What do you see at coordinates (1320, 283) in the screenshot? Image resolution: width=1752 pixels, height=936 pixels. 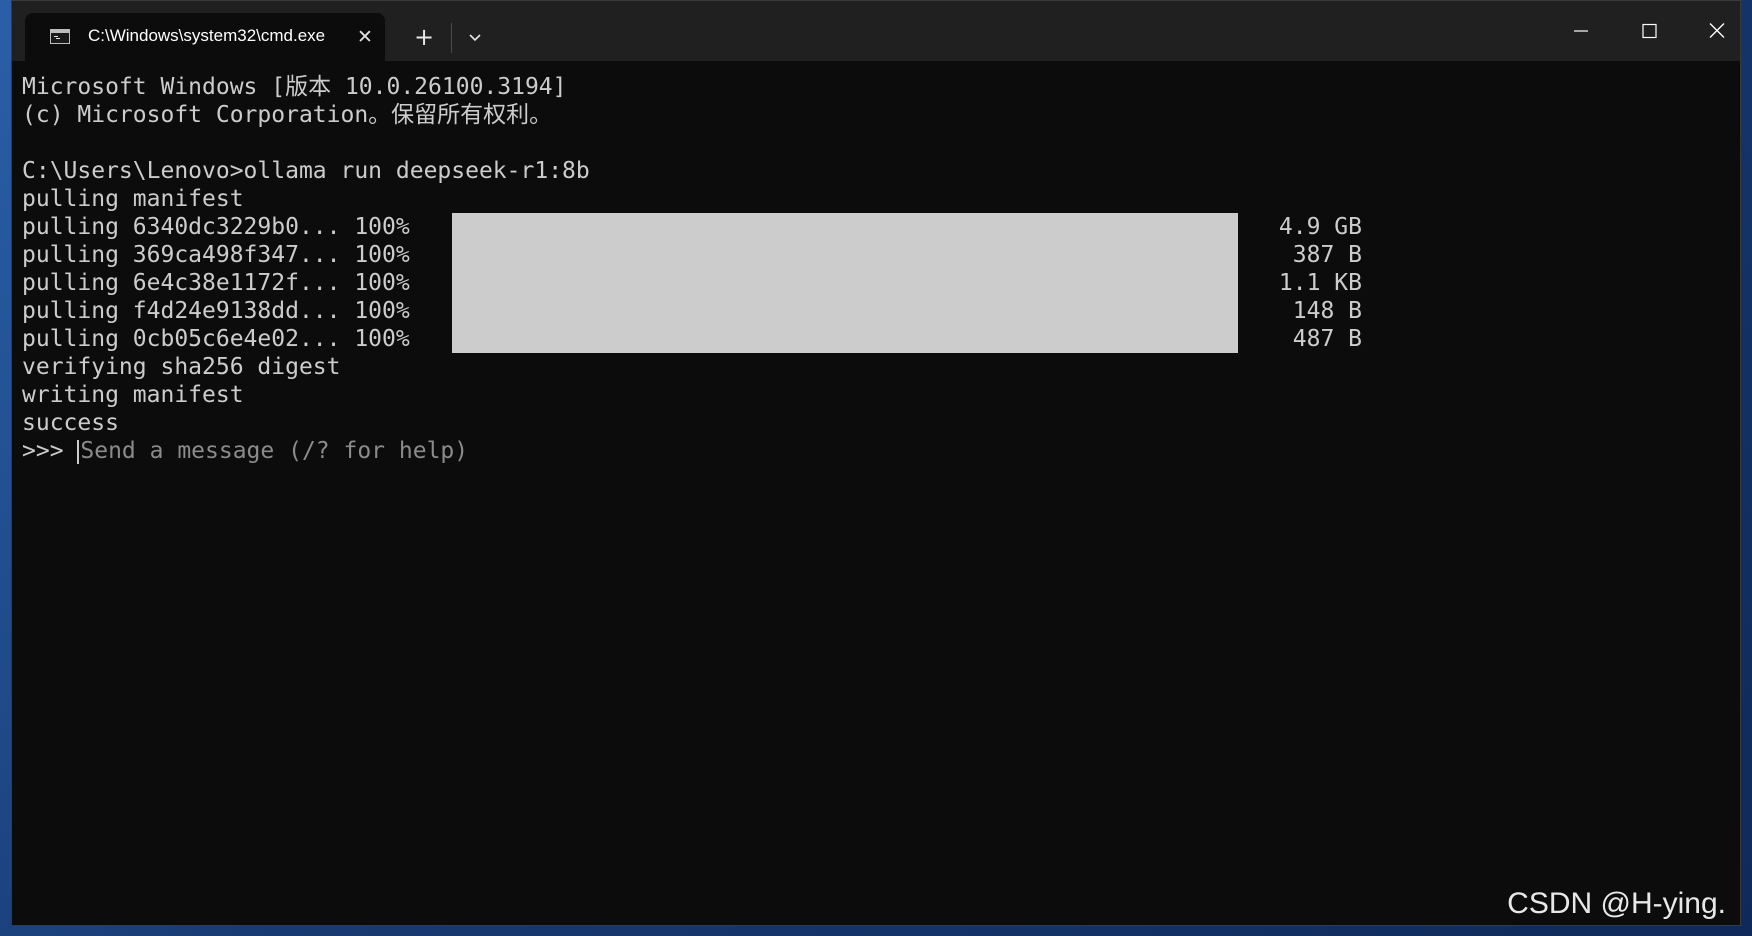 I see `layer-size: 1.1 KB` at bounding box center [1320, 283].